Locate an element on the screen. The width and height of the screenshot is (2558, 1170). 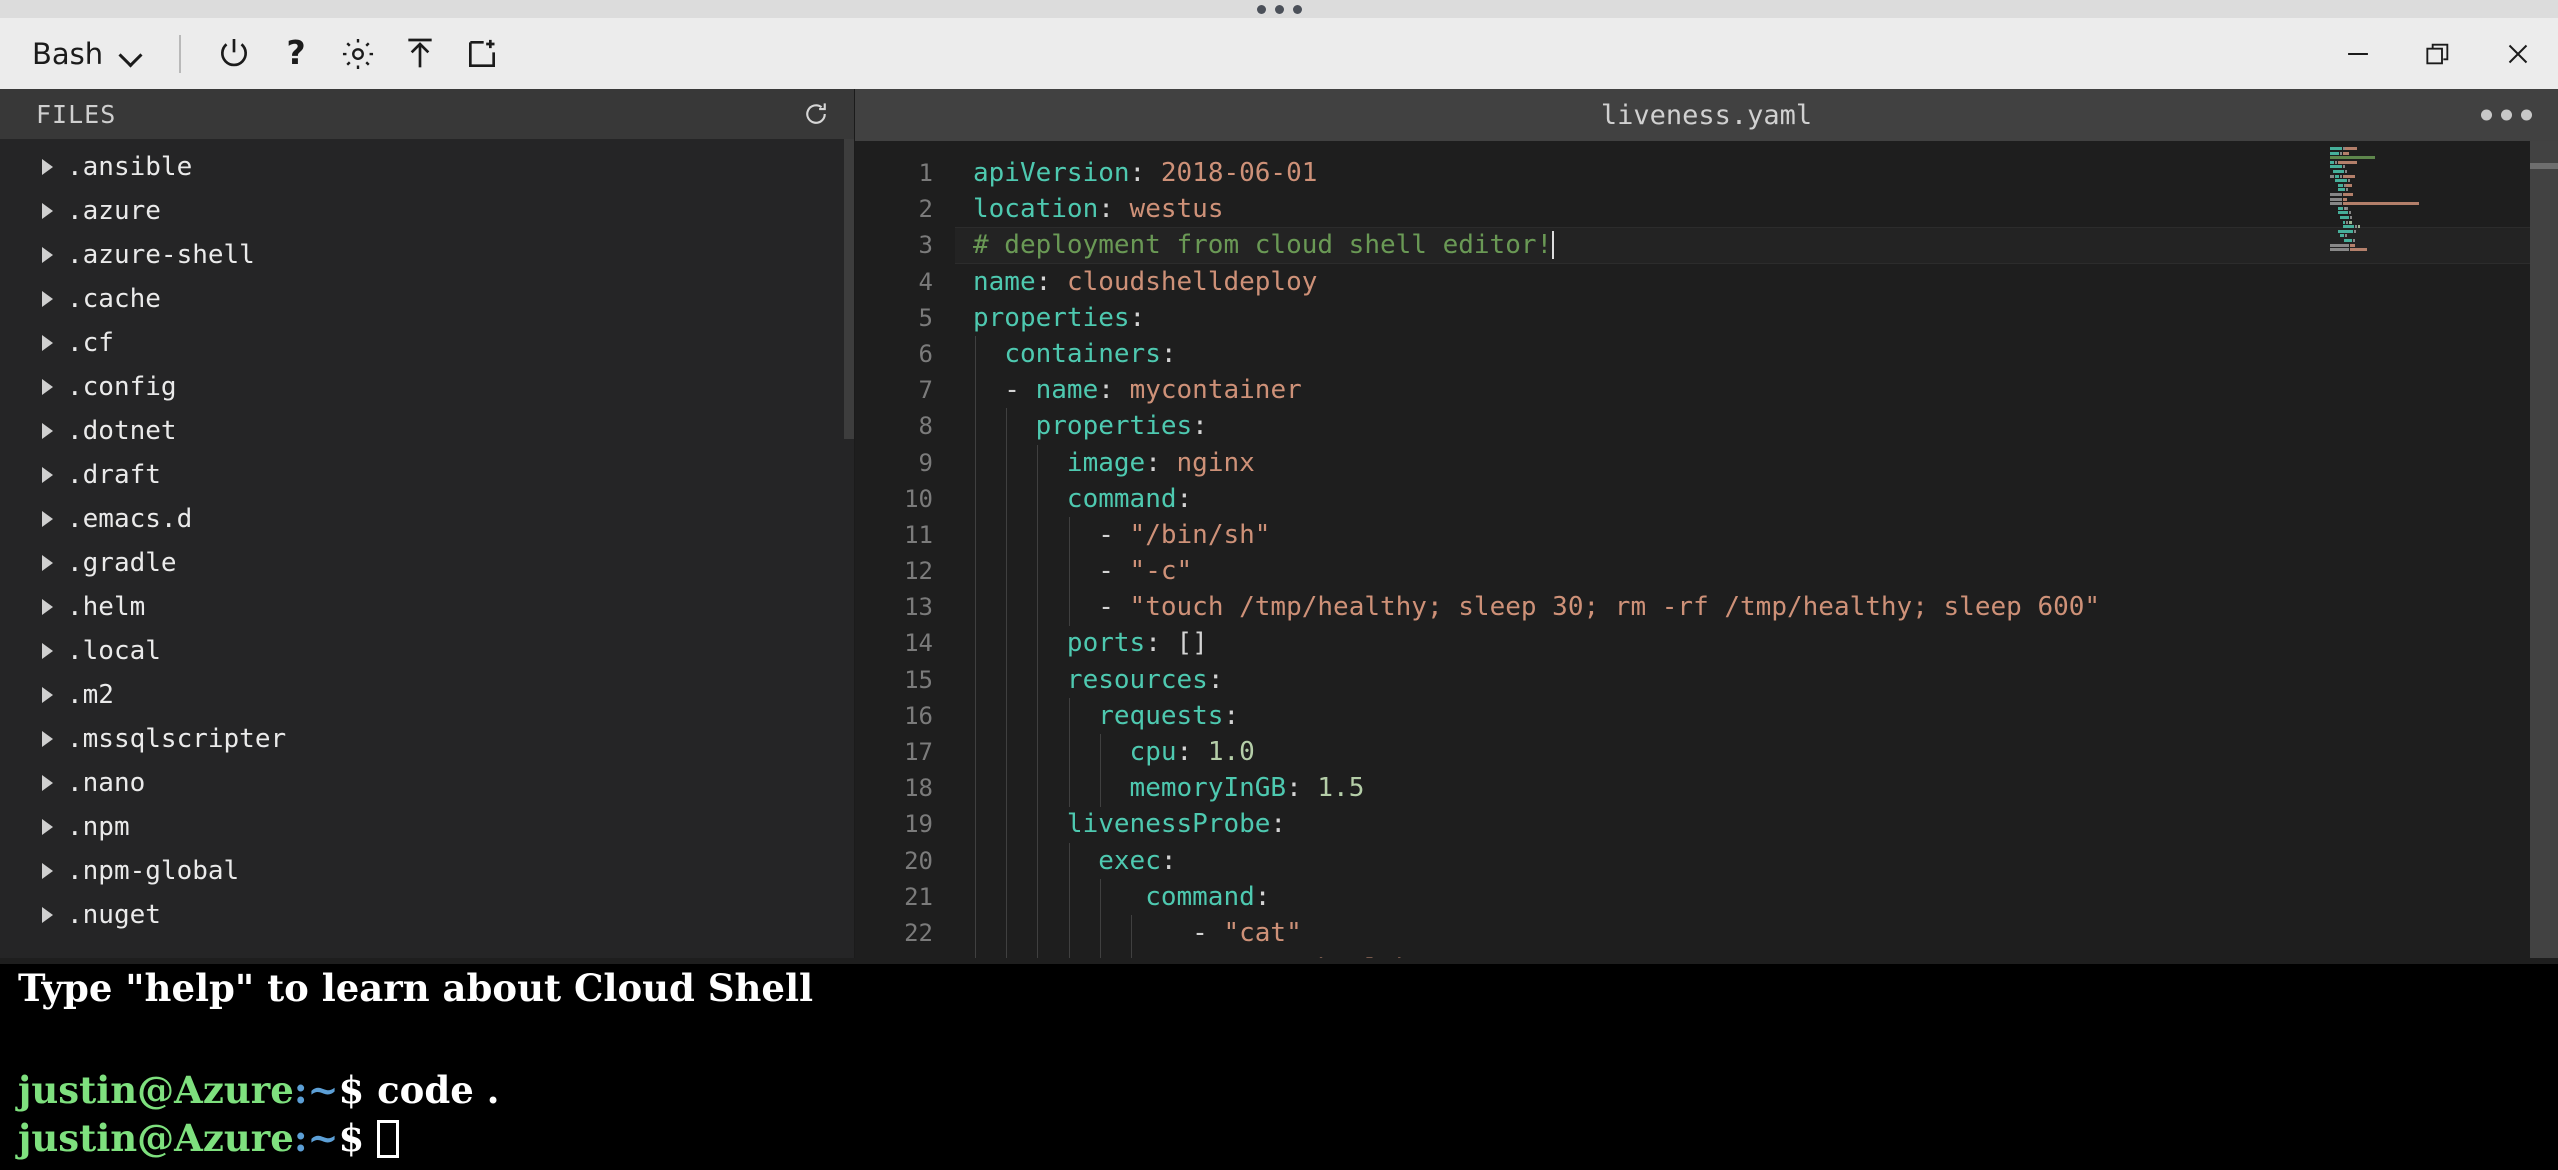
sidebar-scrollbar-thumb is located at coordinates (849, 289).